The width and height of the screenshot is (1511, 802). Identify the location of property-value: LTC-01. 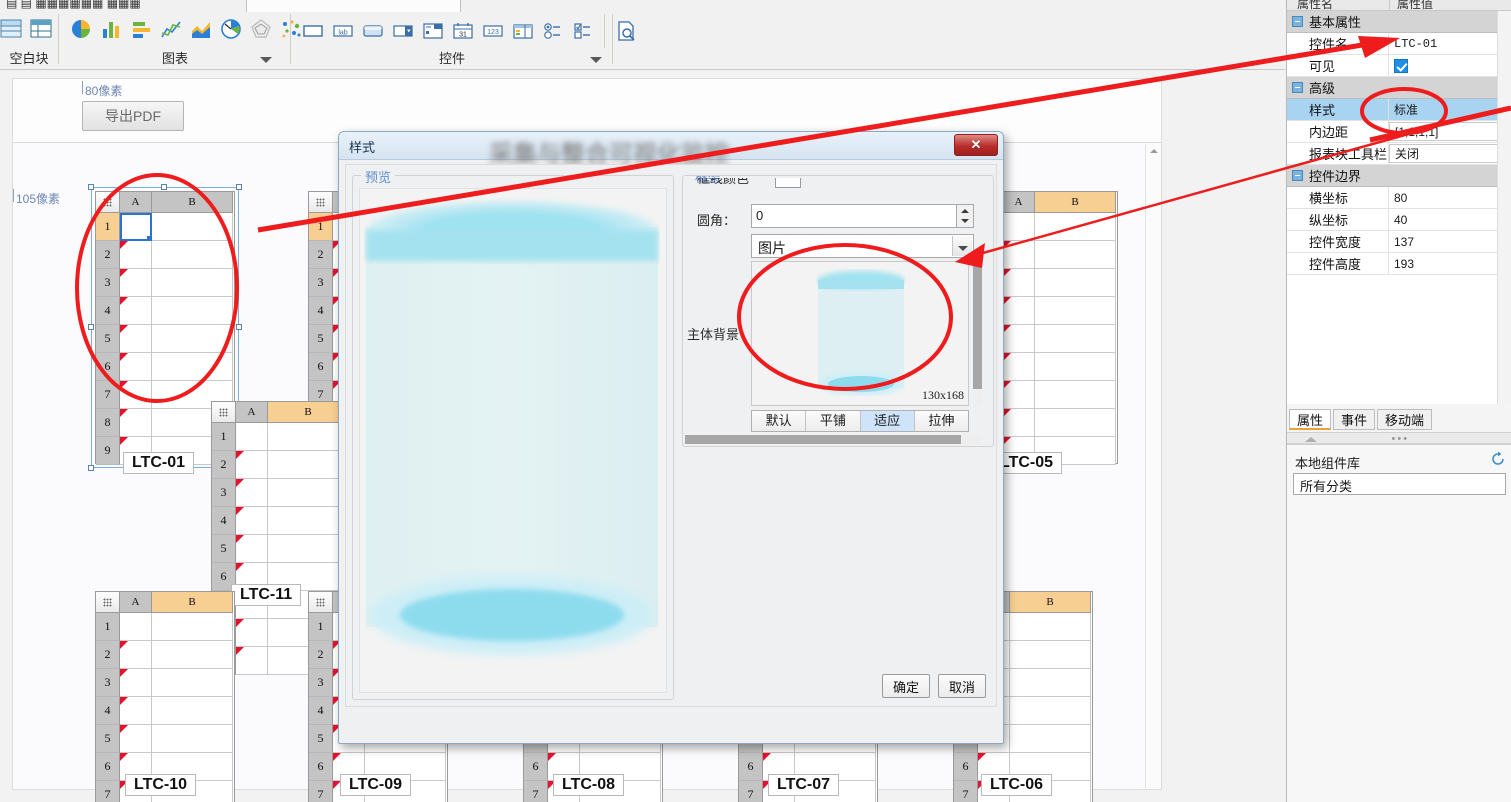
(1450, 43).